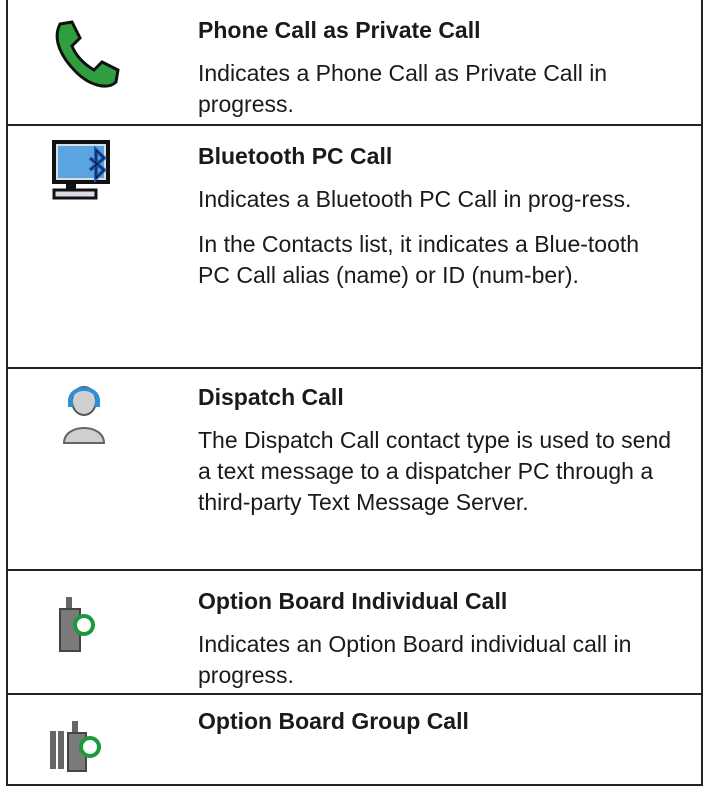  I want to click on row-title: Option Board Group Call, so click(333, 721).